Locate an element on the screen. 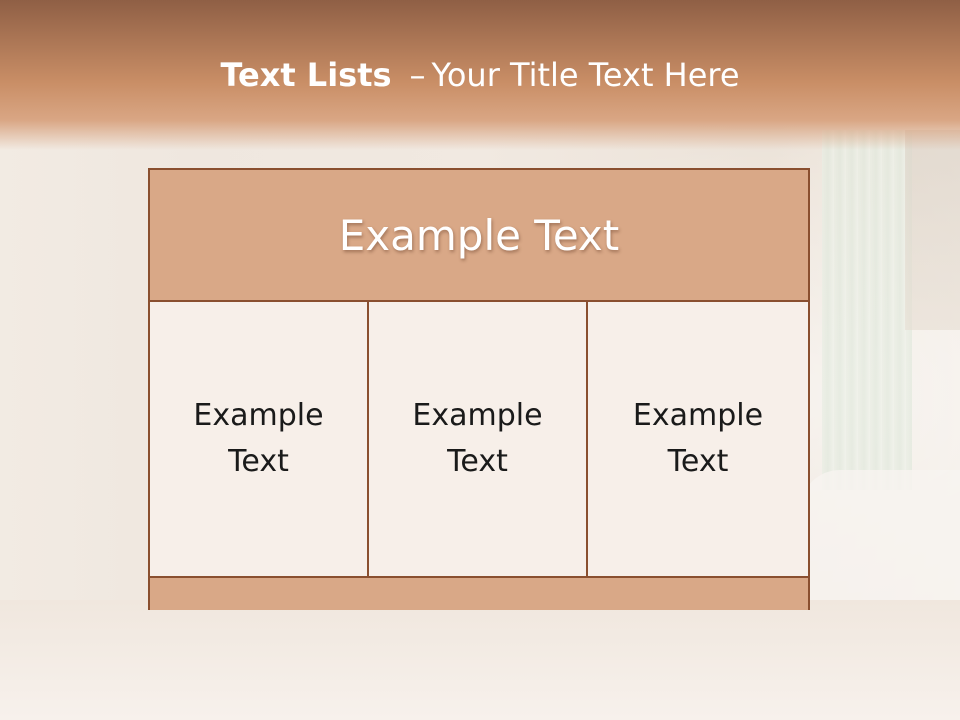 This screenshot has width=960, height=720. cell-2-line-1: Example is located at coordinates (477, 415).